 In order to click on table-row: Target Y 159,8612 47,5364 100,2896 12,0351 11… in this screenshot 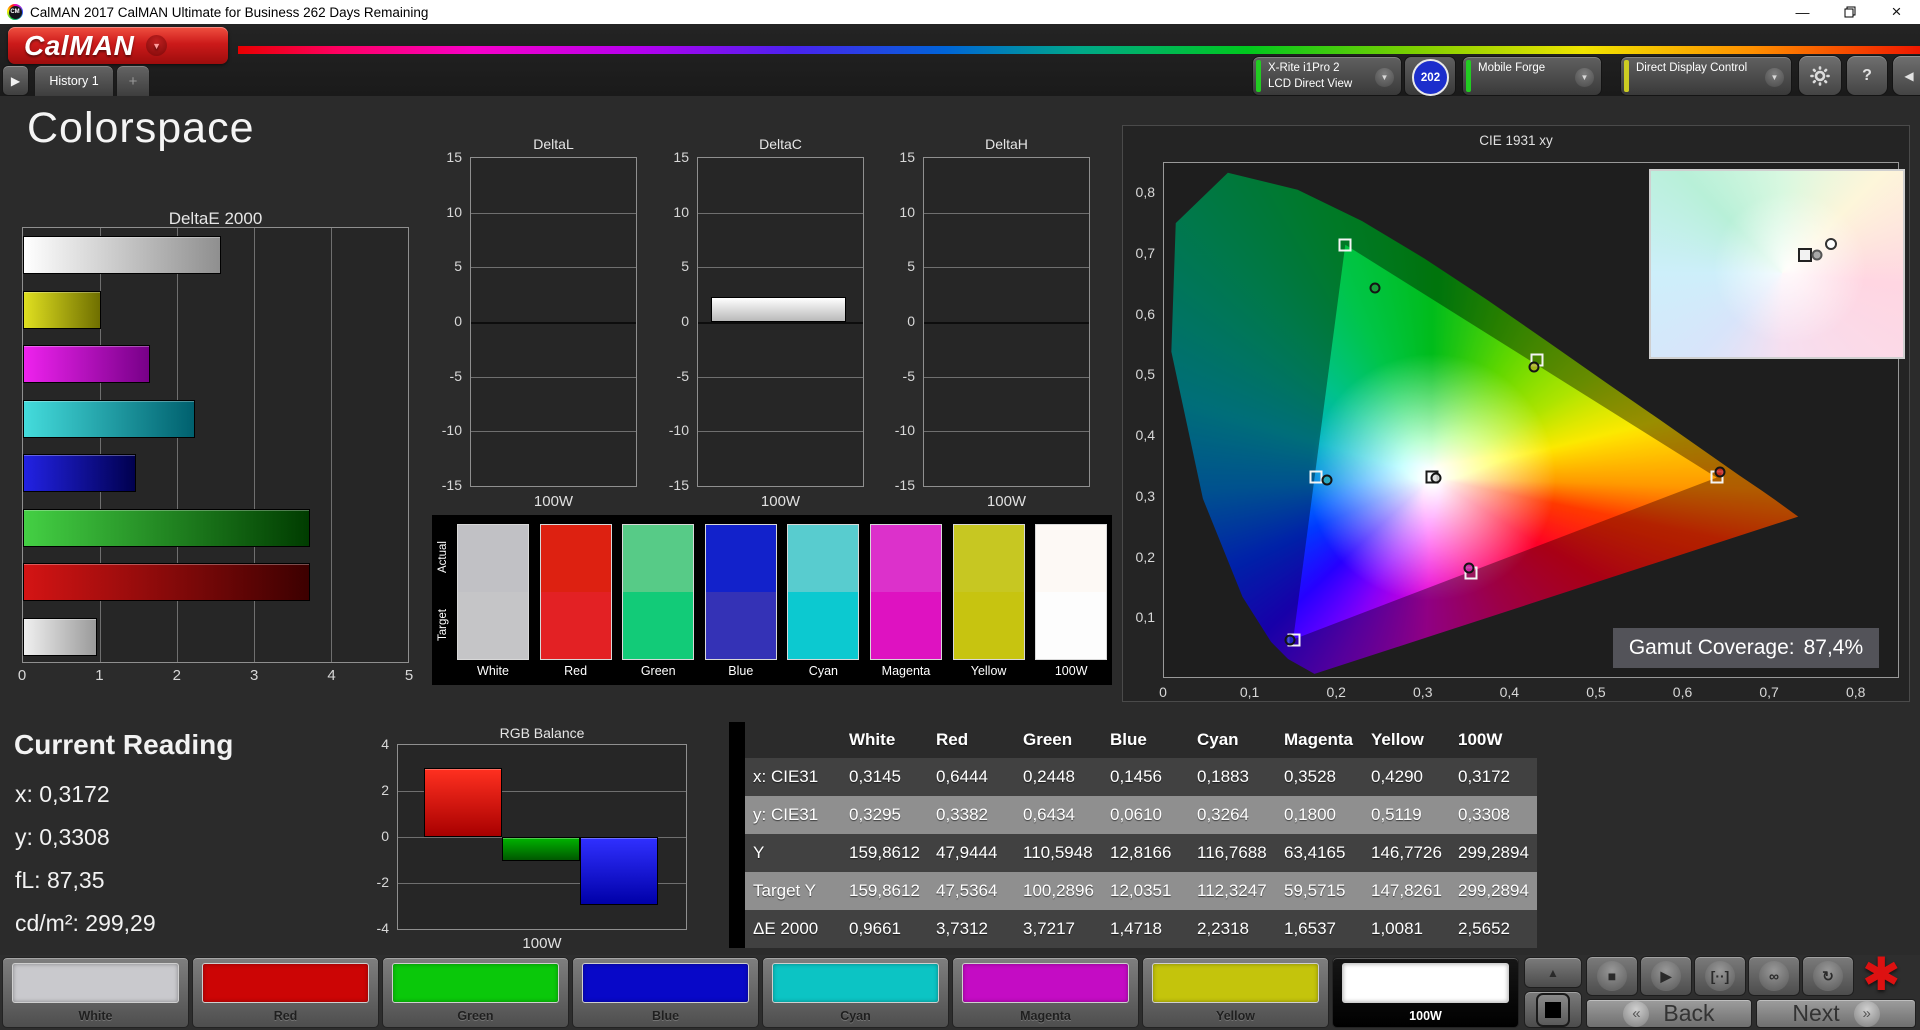, I will do `click(1141, 891)`.